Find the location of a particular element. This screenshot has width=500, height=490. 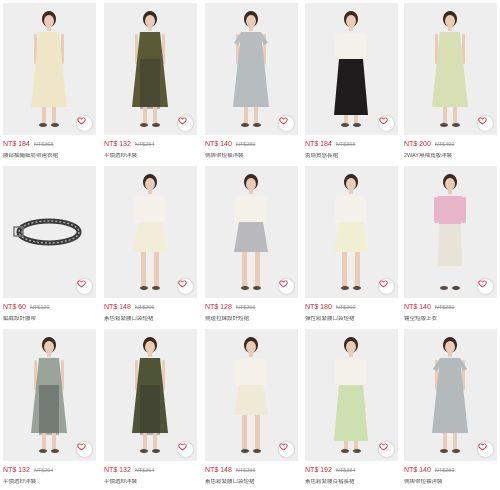

product-card: NT$ 192 NT$384 素色鬆緊腰百褶長裙 is located at coordinates (351, 409).